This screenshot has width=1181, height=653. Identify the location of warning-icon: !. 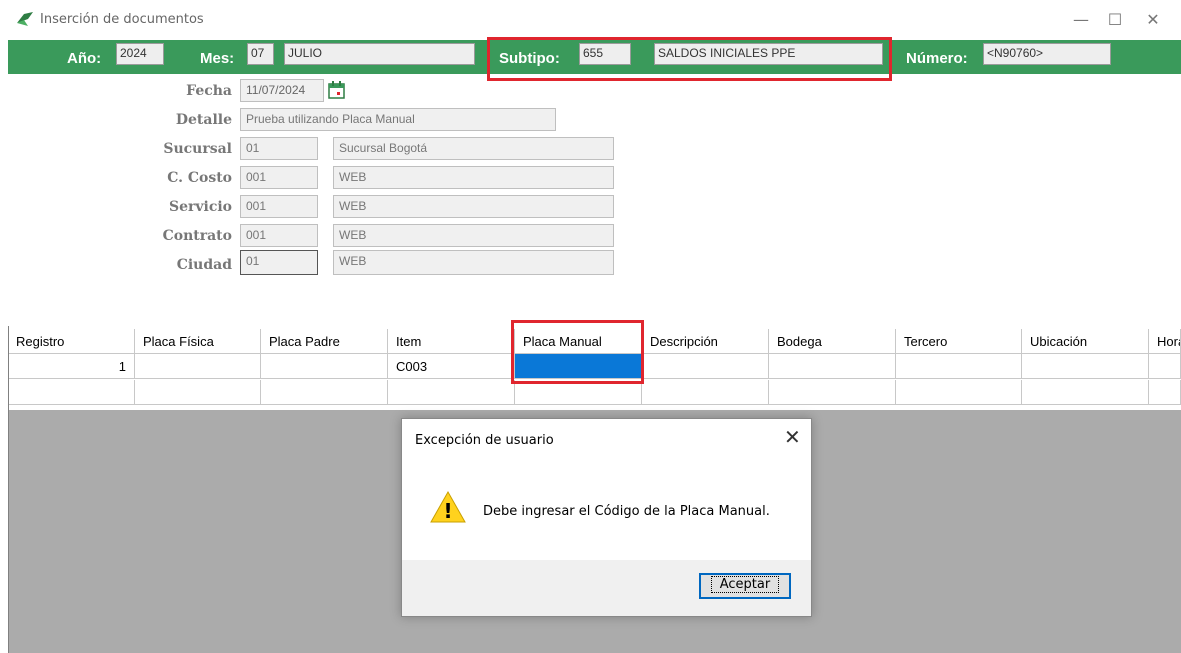
(448, 506).